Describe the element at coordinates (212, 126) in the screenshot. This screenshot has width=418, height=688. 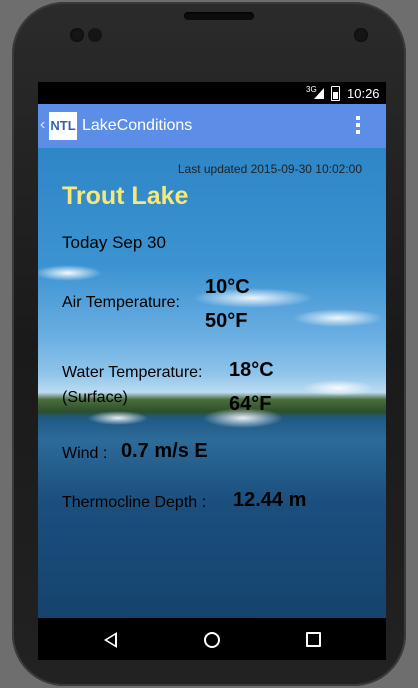
I see `action-bar: ‹ NTL LakeConditions` at that location.